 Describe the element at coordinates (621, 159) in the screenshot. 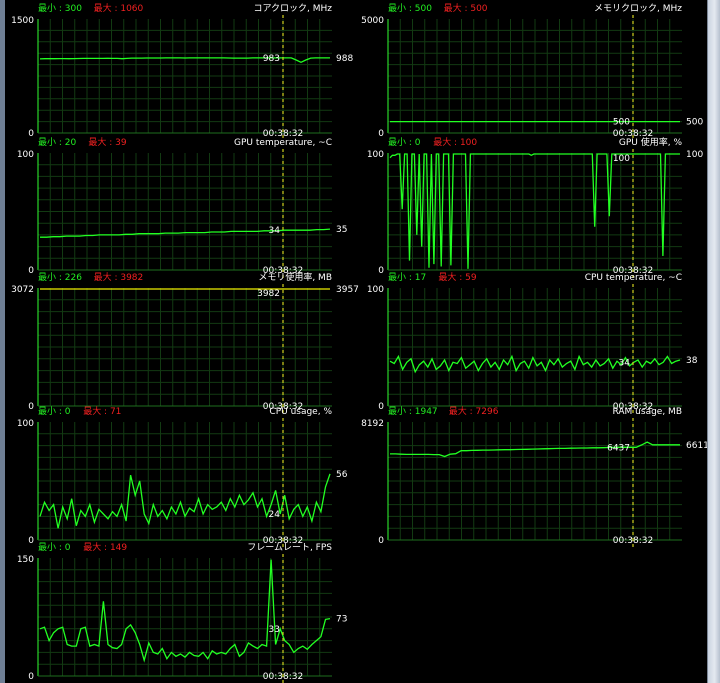

I see `cursor-value: 100` at that location.